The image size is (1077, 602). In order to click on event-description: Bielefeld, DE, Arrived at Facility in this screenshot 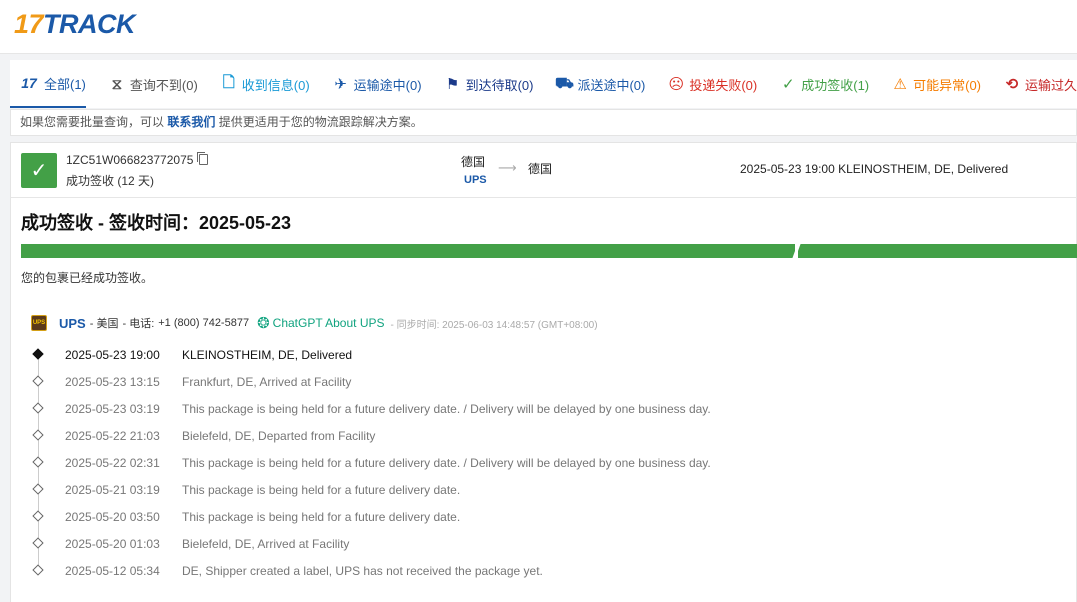, I will do `click(266, 543)`.